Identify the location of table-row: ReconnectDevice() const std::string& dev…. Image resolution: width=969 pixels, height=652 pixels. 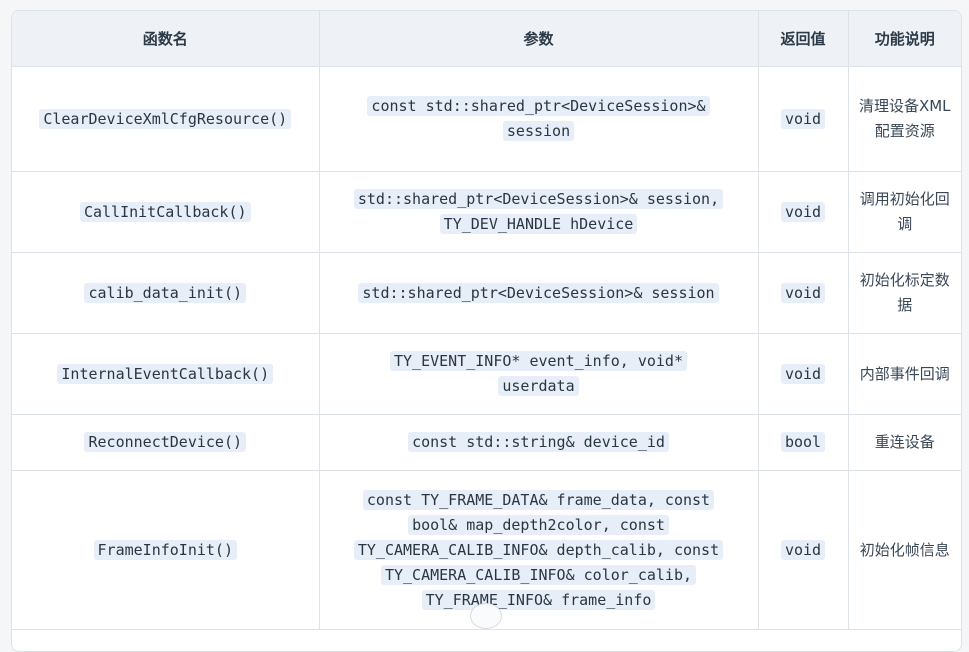
(486, 442).